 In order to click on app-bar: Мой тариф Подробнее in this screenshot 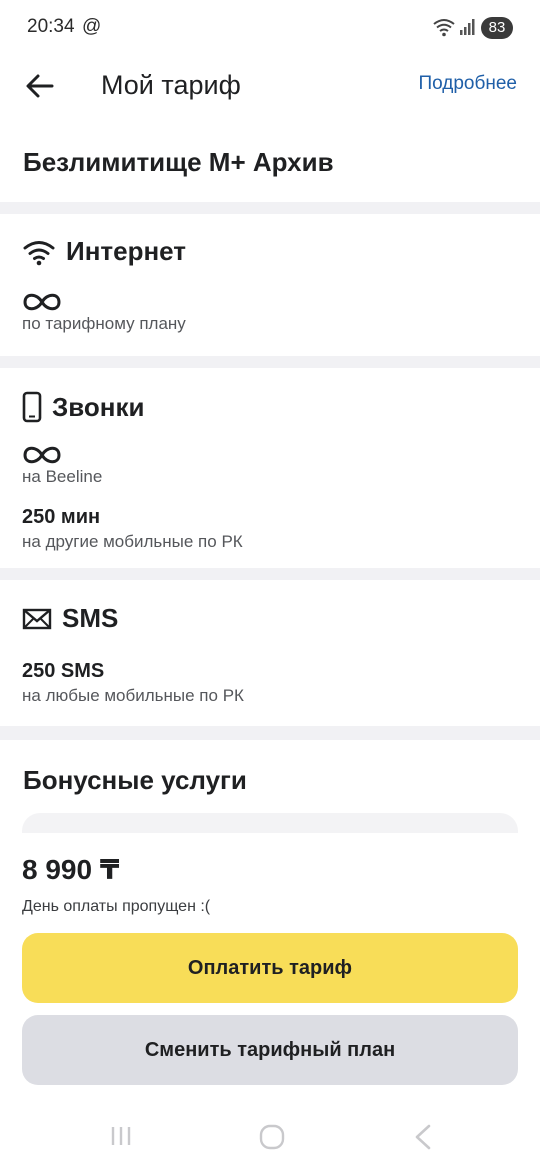, I will do `click(270, 86)`.